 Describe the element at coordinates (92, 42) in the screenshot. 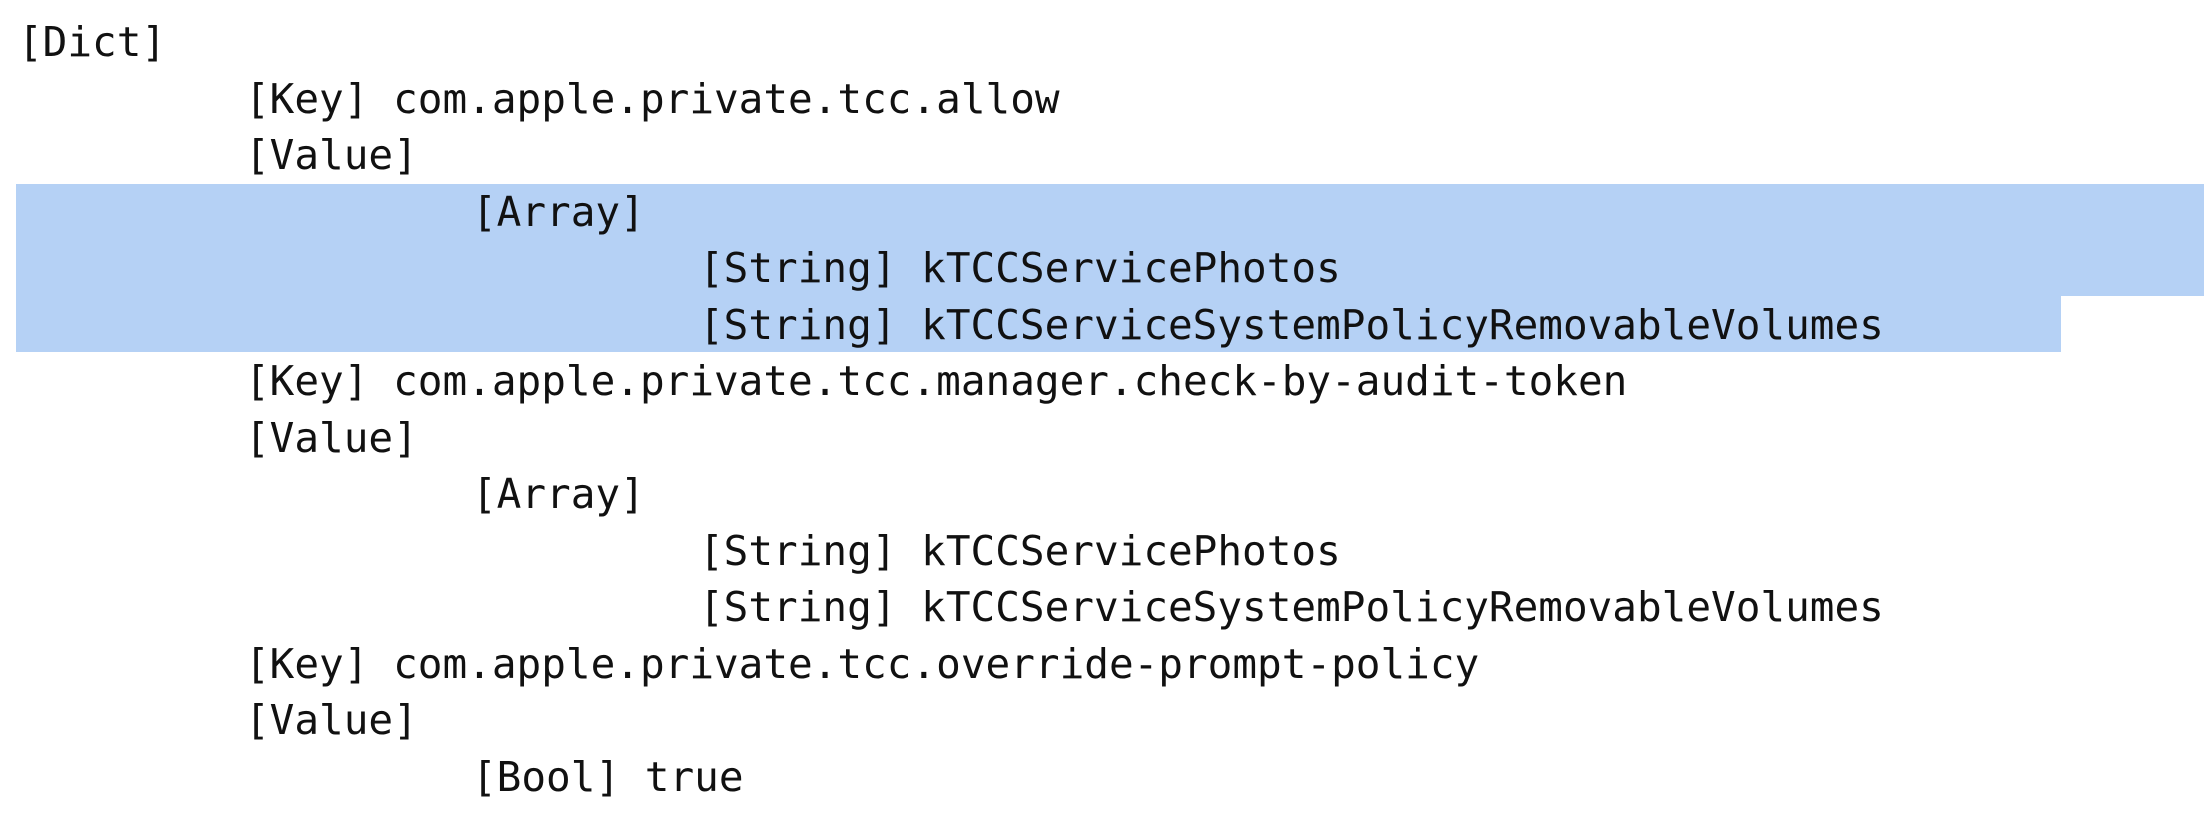

I see `dict-line: [Dict]` at that location.